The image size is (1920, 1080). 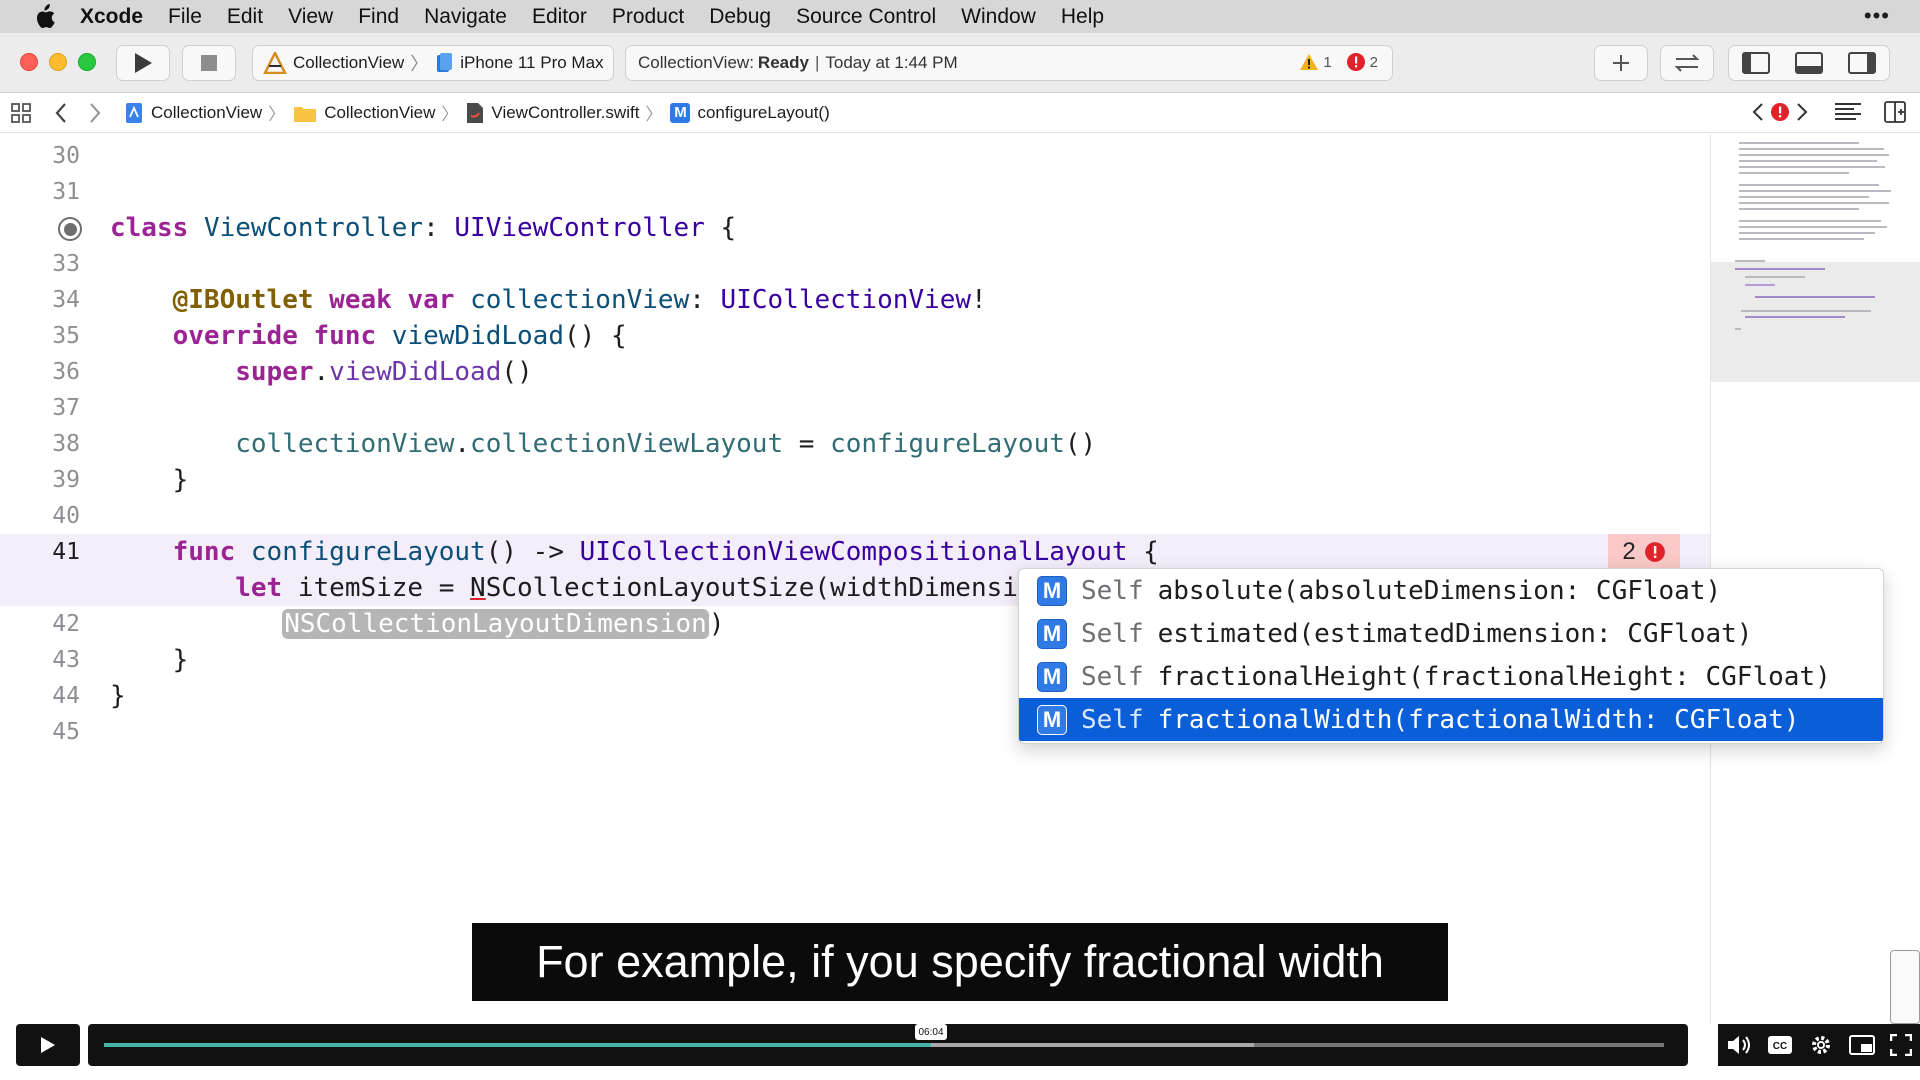 I want to click on swap-arrows-icon, so click(x=1687, y=63).